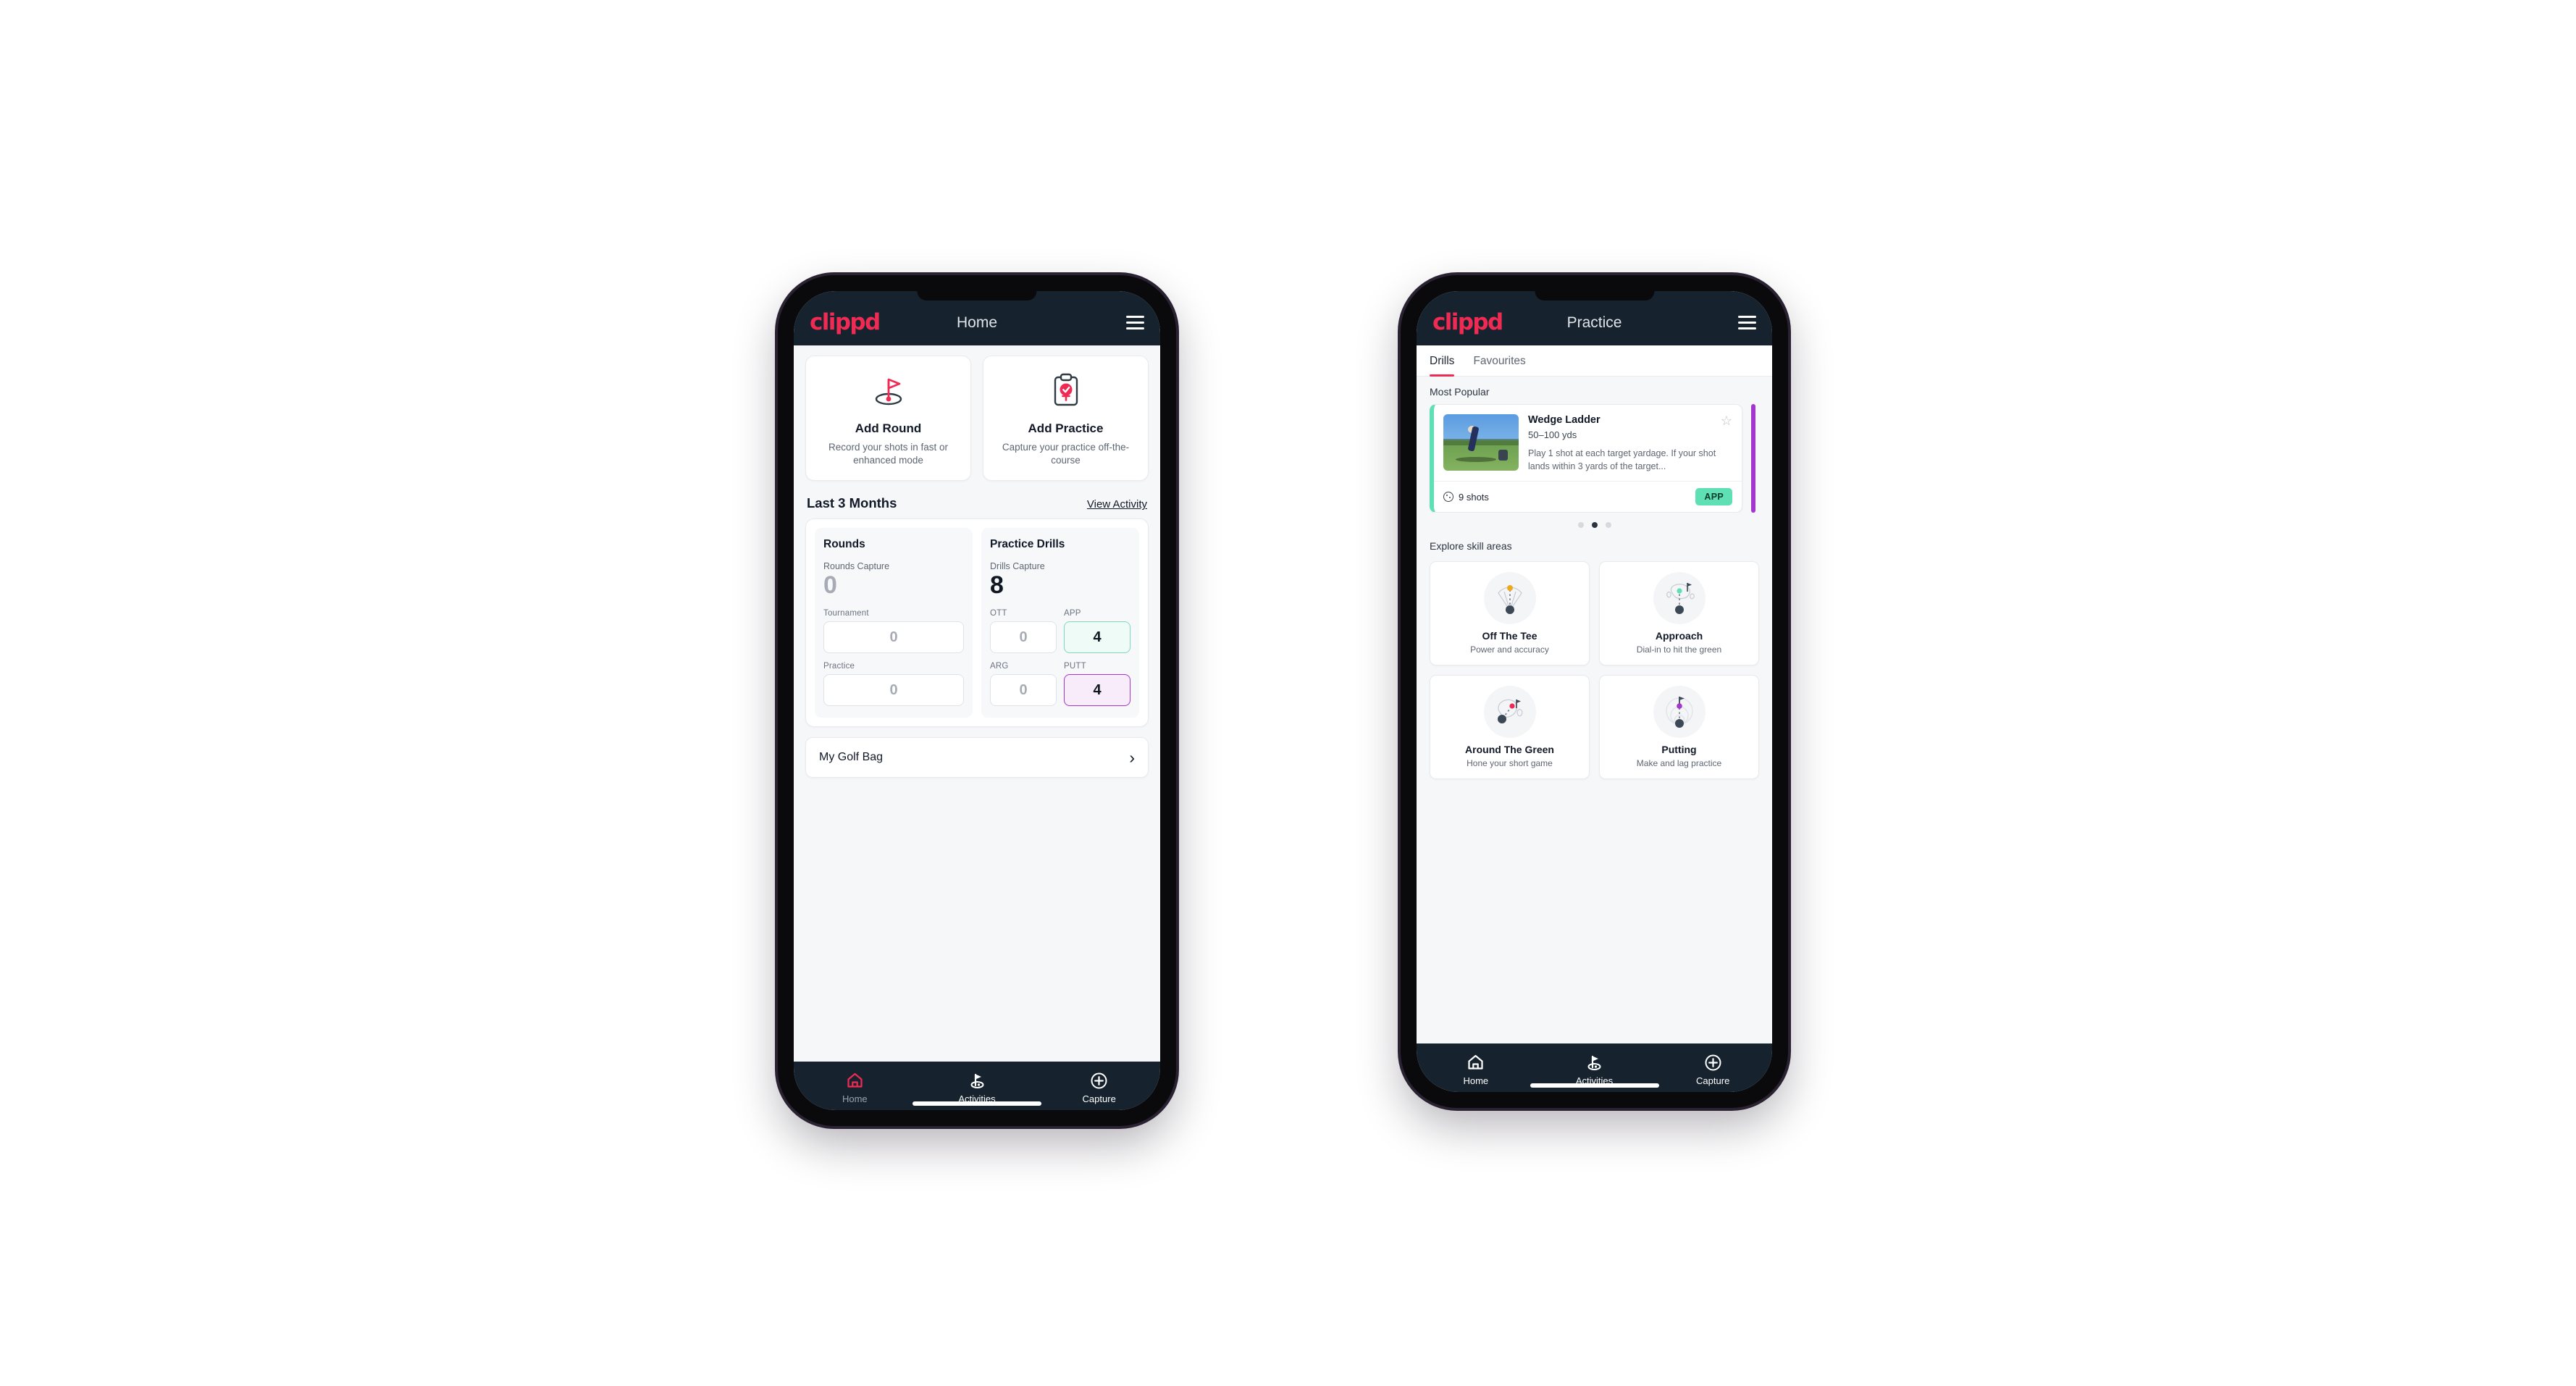  What do you see at coordinates (1072, 613) in the screenshot?
I see `app-label: APP` at bounding box center [1072, 613].